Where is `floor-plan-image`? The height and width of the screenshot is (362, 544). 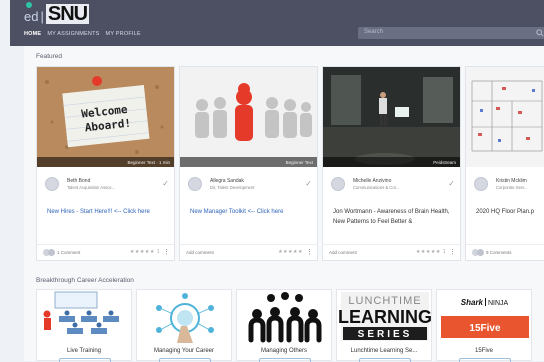 floor-plan-image is located at coordinates (505, 117).